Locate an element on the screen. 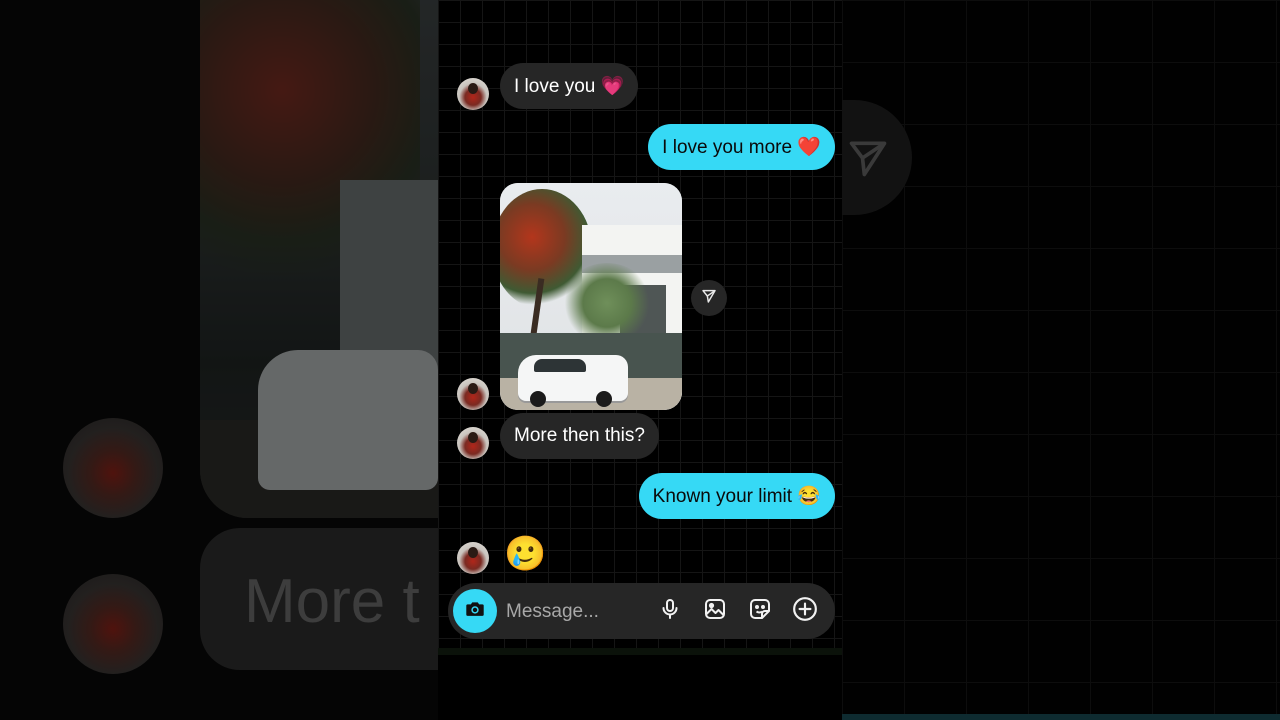 Image resolution: width=1280 pixels, height=720 pixels. send-icon is located at coordinates (709, 298).